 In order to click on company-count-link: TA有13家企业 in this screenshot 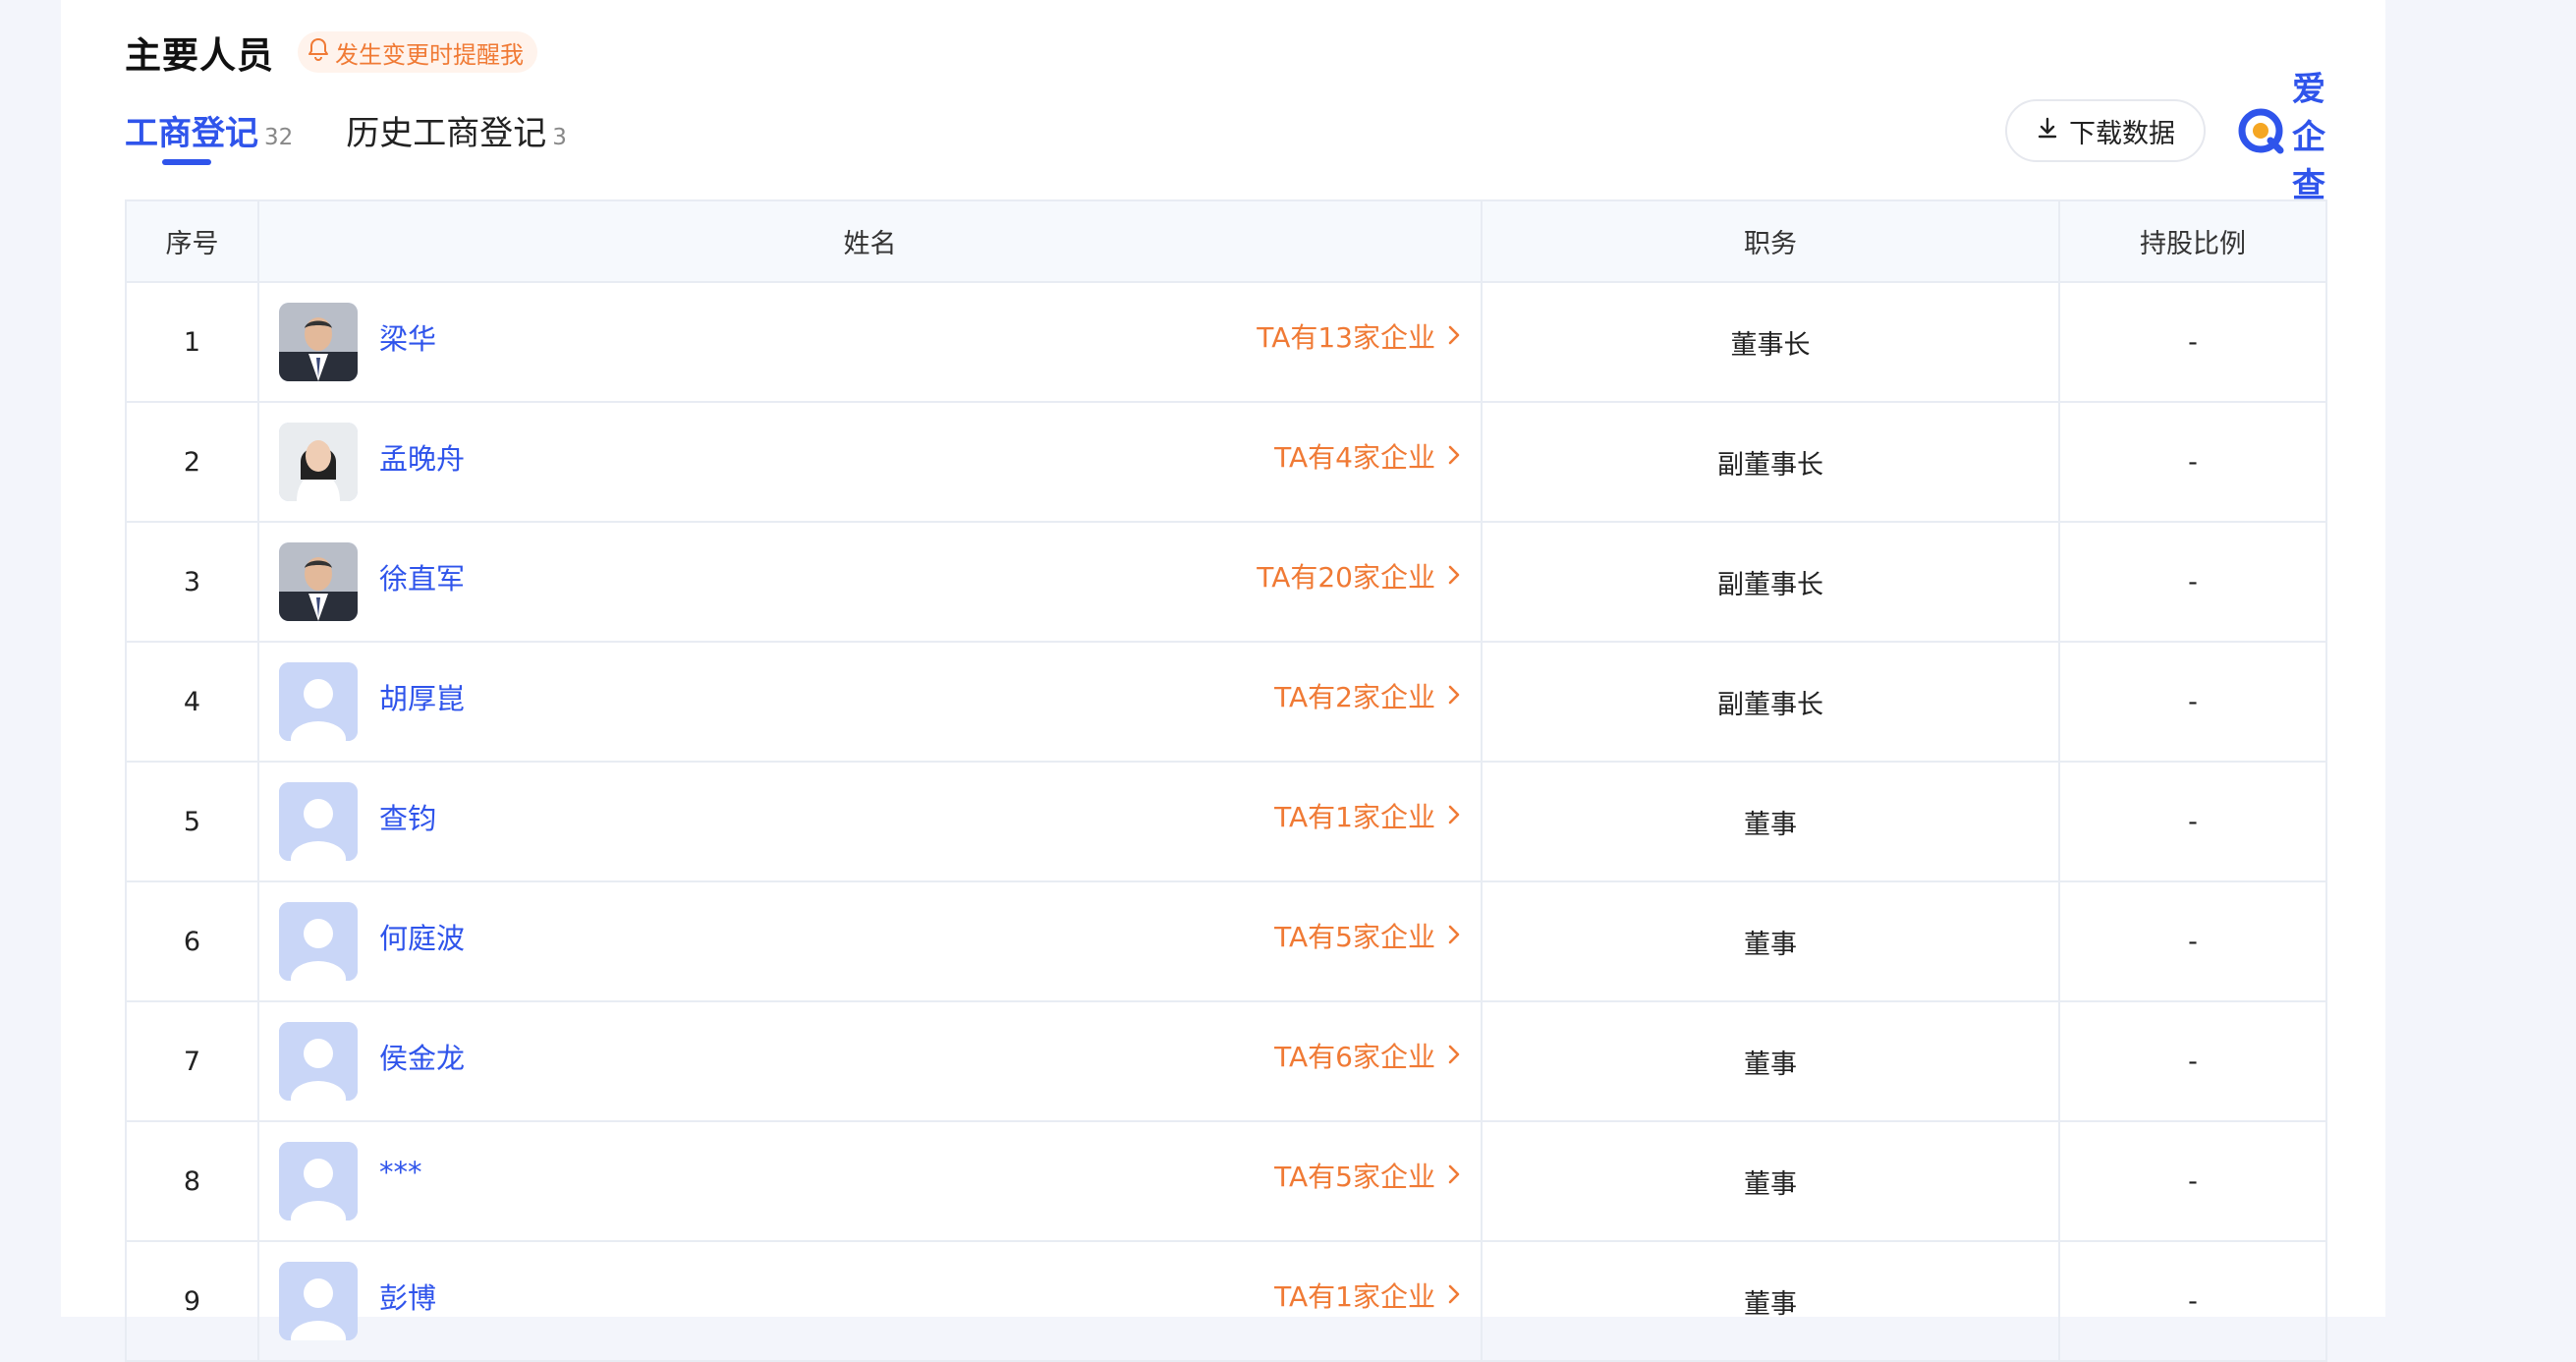, I will do `click(1359, 336)`.